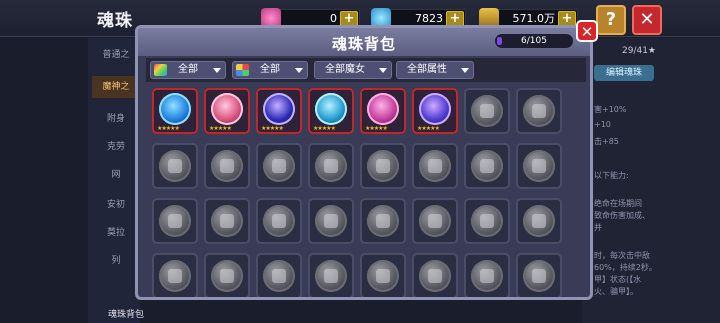  What do you see at coordinates (606, 141) in the screenshot?
I see `detail-line: 击+85` at bounding box center [606, 141].